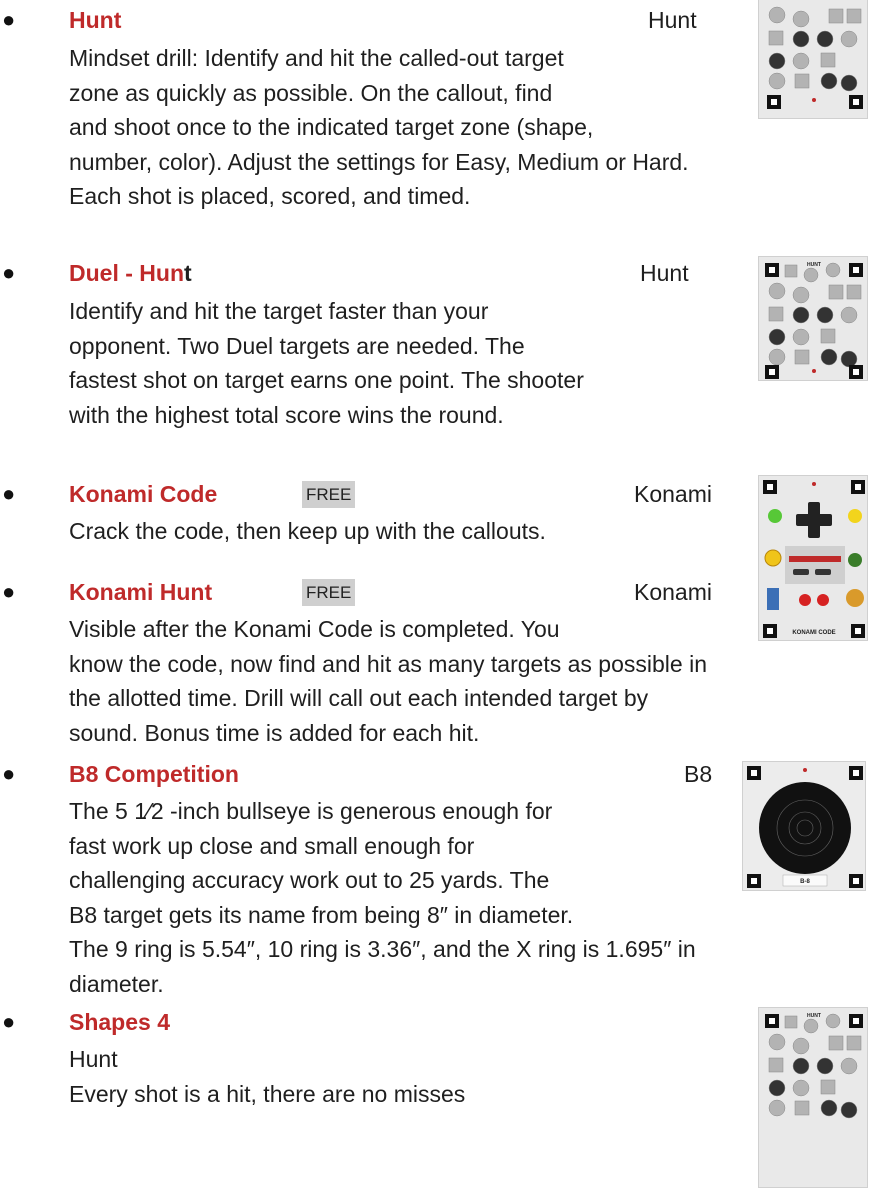 The width and height of the screenshot is (884, 1188). What do you see at coordinates (130, 273) in the screenshot?
I see `drill-title: Duel - Hunt` at bounding box center [130, 273].